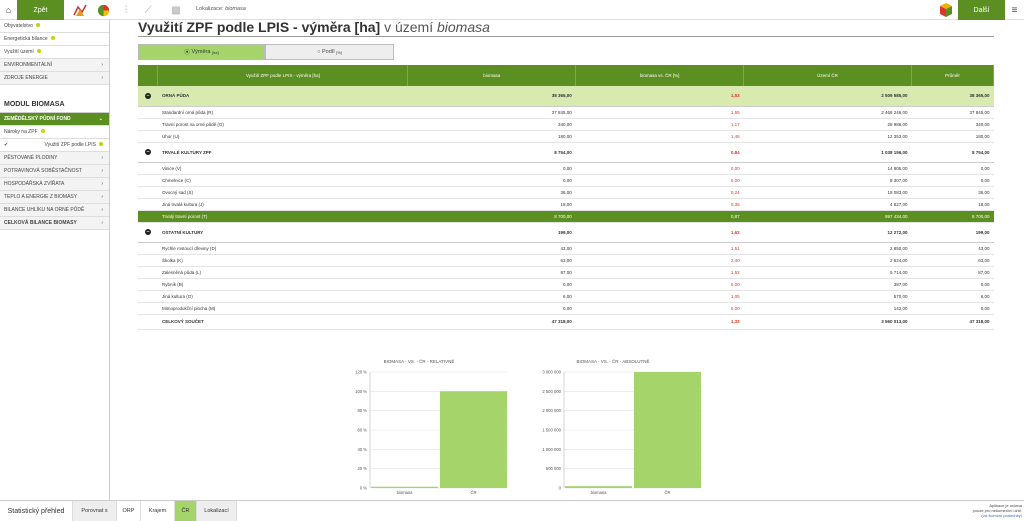 This screenshot has height=521, width=1024. What do you see at coordinates (221, 9) in the screenshot?
I see `localization-label: Lokalizace: biomasa` at bounding box center [221, 9].